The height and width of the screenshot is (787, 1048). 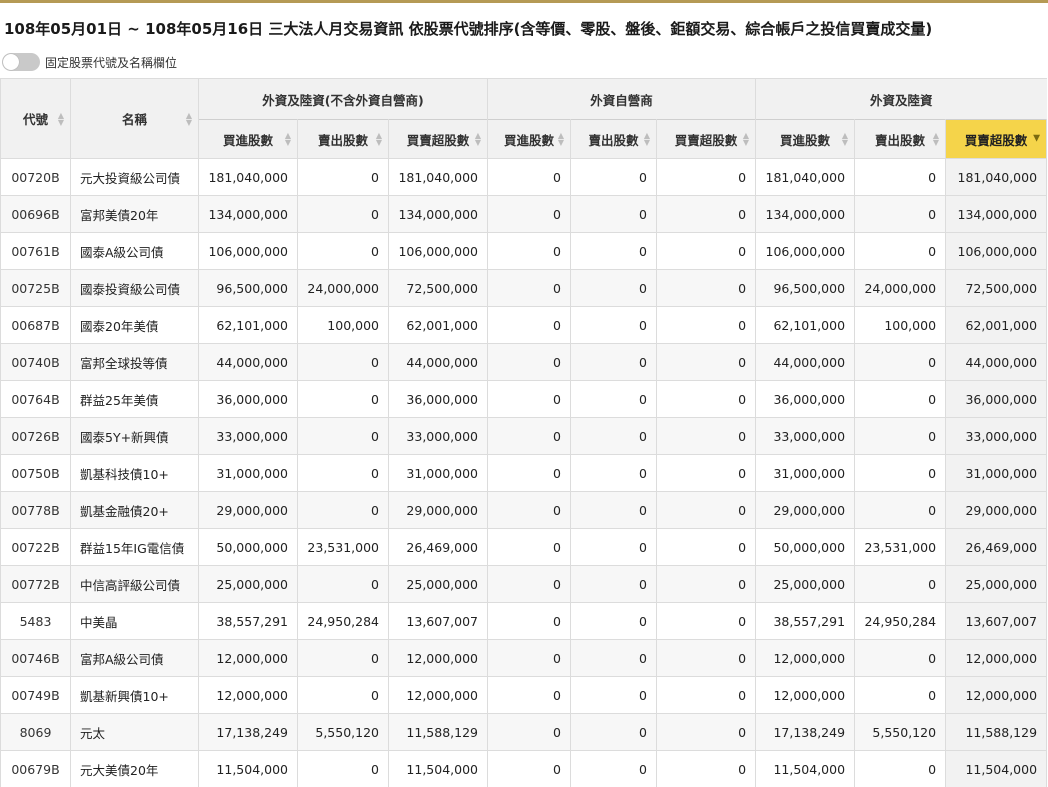 What do you see at coordinates (35, 658) in the screenshot?
I see `cell-code: 00746B` at bounding box center [35, 658].